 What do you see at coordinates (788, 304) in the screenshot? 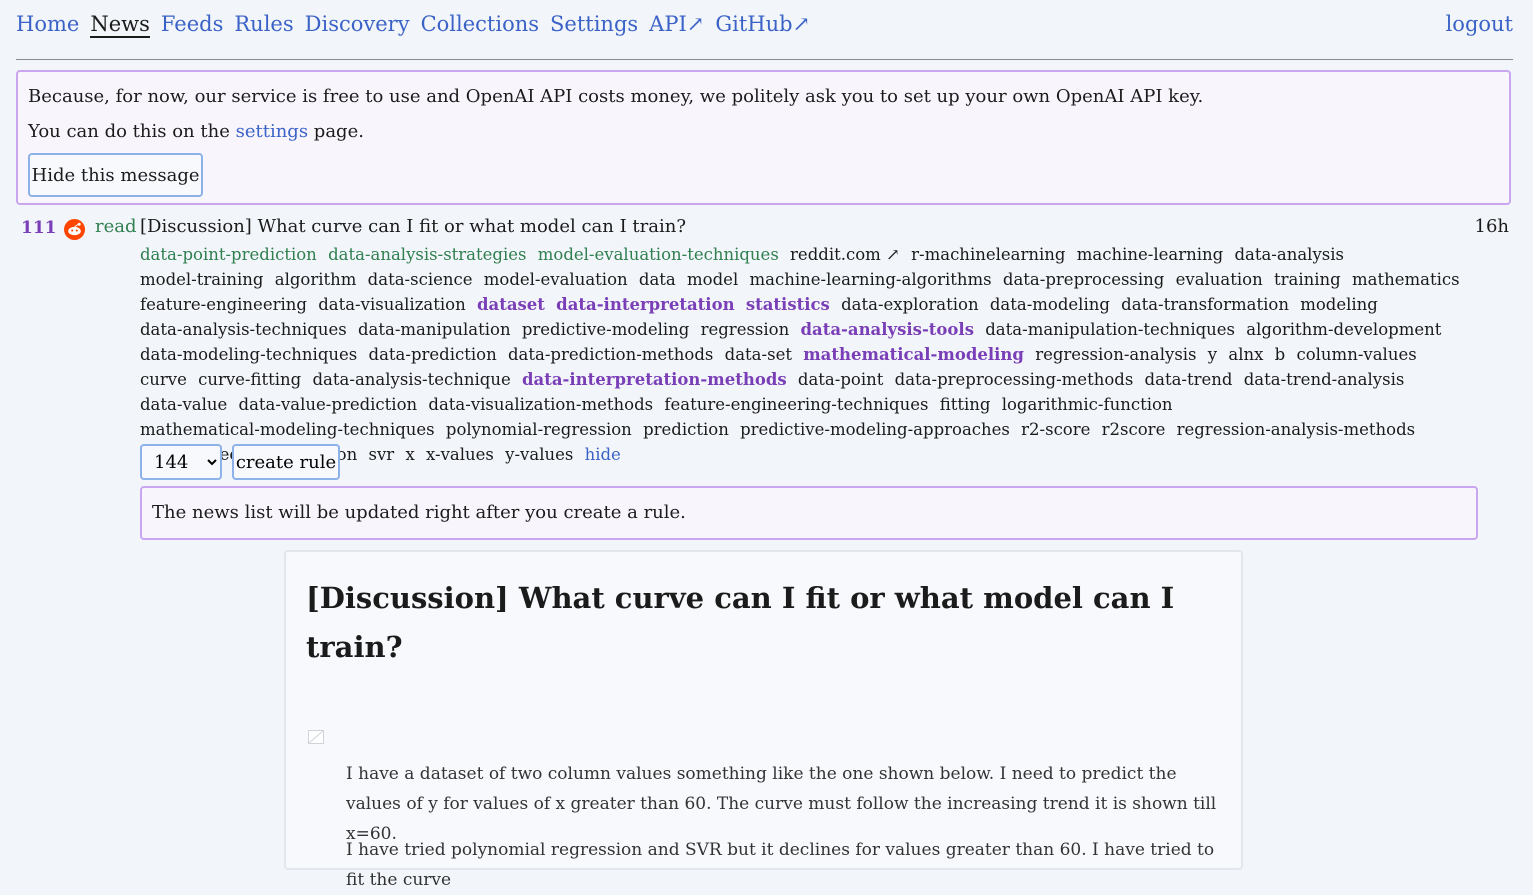
I see `tag-link: statistics` at bounding box center [788, 304].